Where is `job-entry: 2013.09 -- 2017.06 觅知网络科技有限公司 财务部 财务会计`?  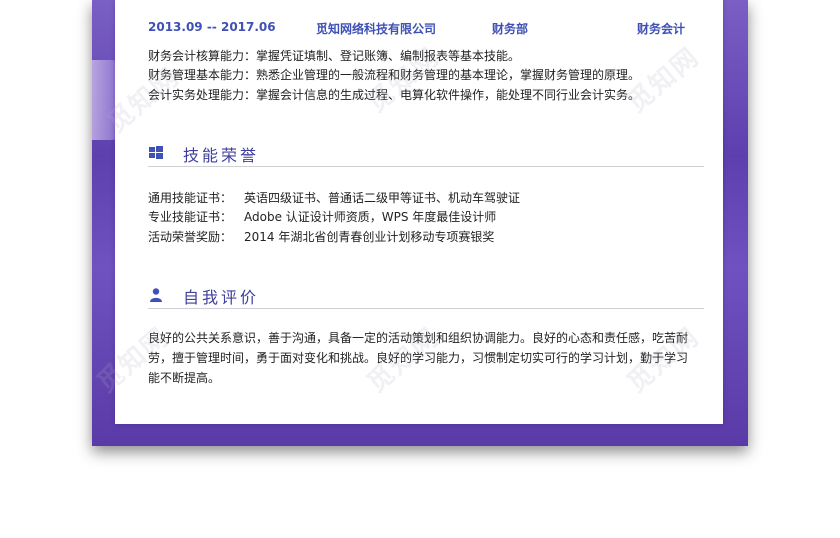
job-entry: 2013.09 -- 2017.06 觅知网络科技有限公司 财务部 财务会计 is located at coordinates (420, 29).